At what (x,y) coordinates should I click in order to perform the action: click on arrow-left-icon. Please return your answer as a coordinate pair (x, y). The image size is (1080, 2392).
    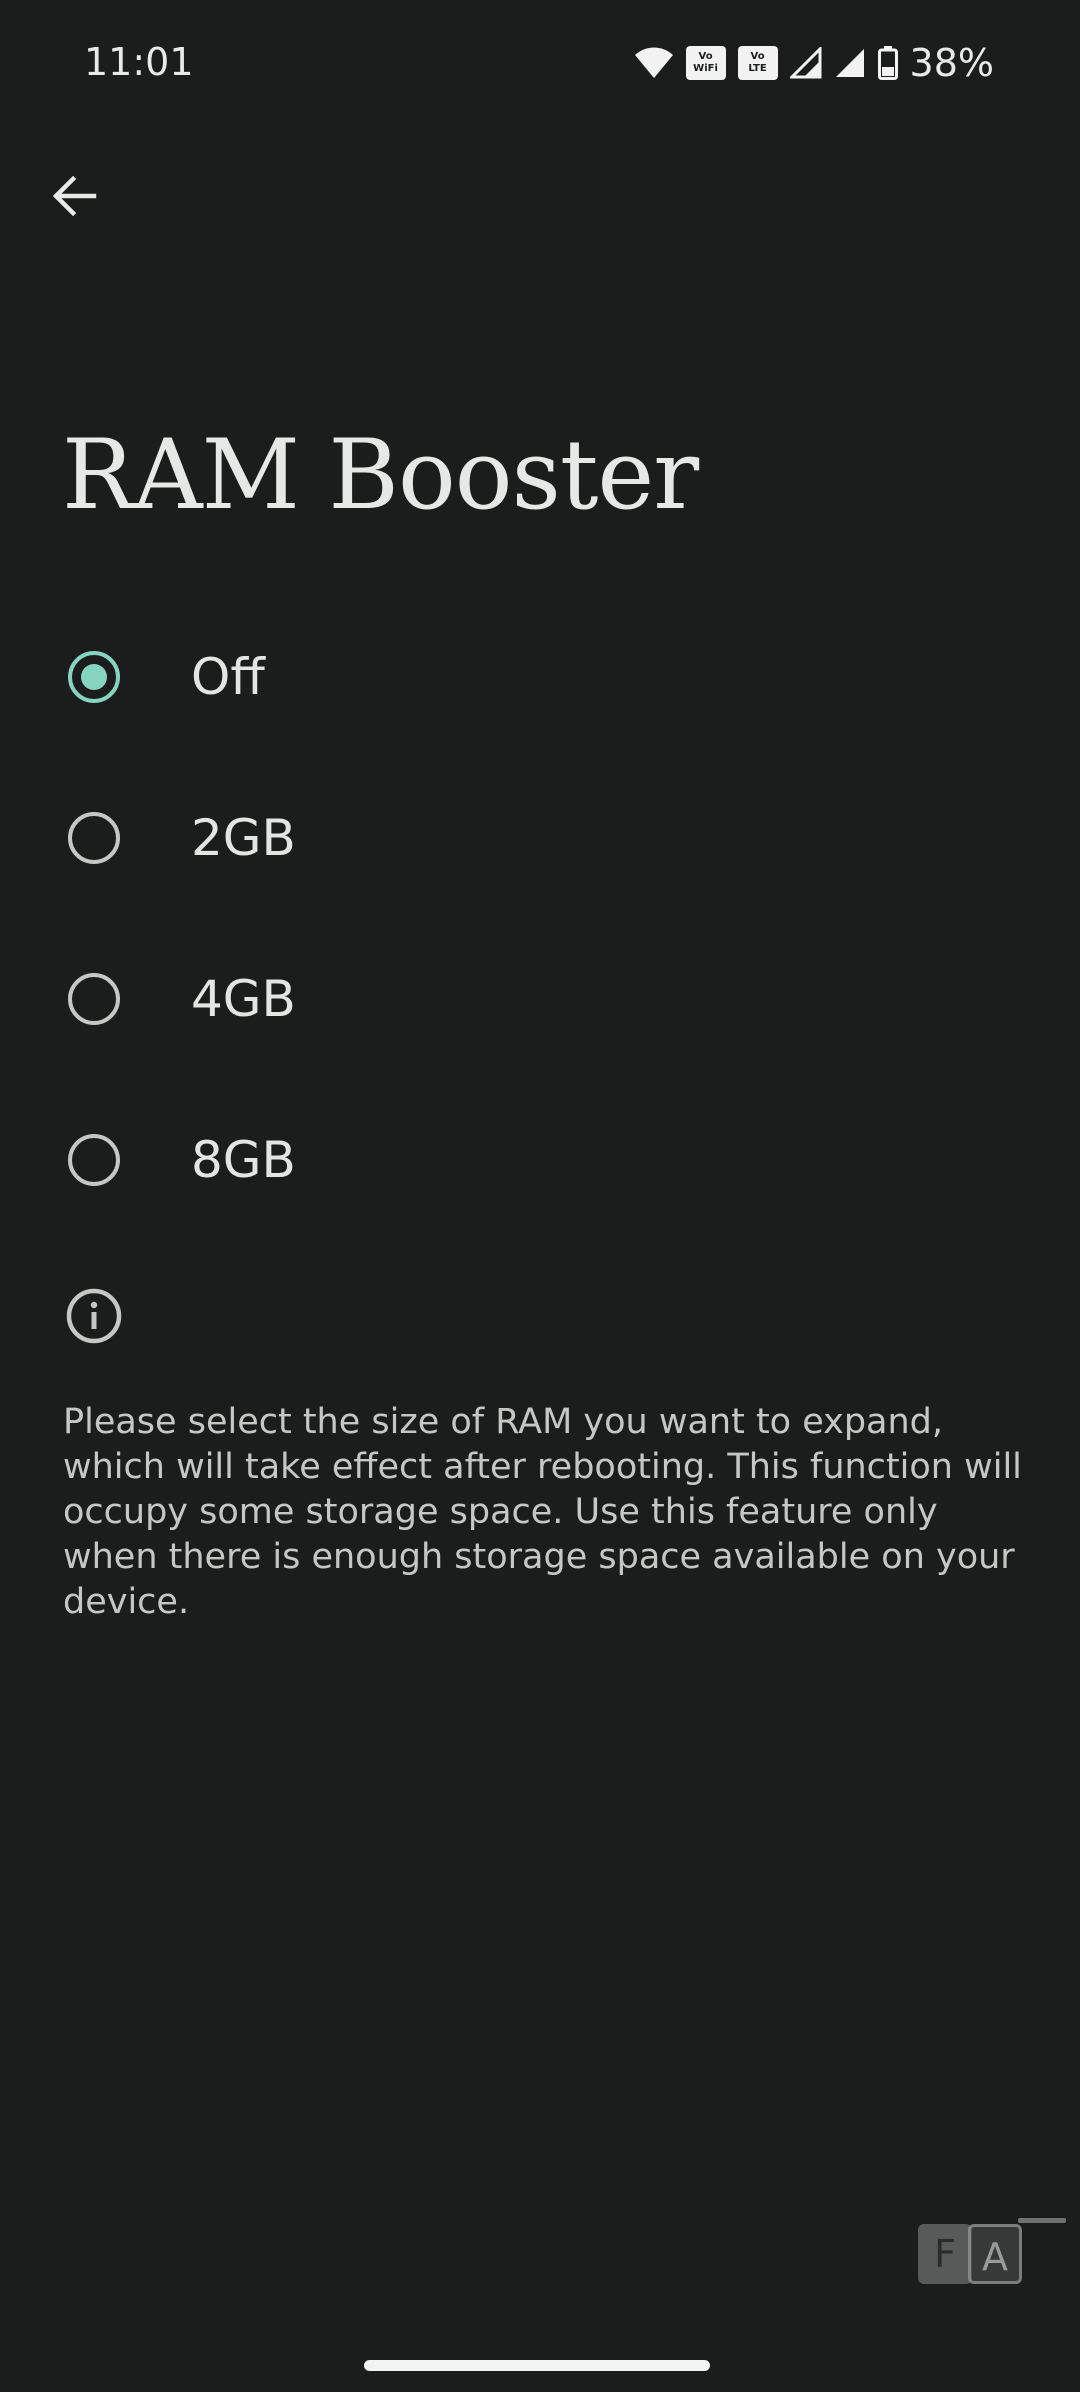
    Looking at the image, I should click on (74, 196).